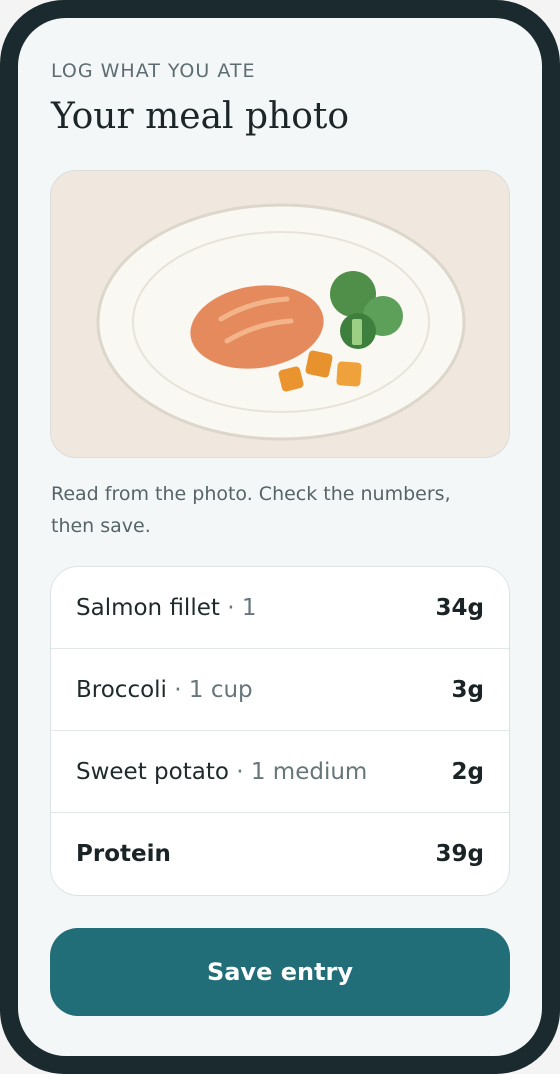  Describe the element at coordinates (148, 607) in the screenshot. I see `food-name: Salmon fillet` at that location.